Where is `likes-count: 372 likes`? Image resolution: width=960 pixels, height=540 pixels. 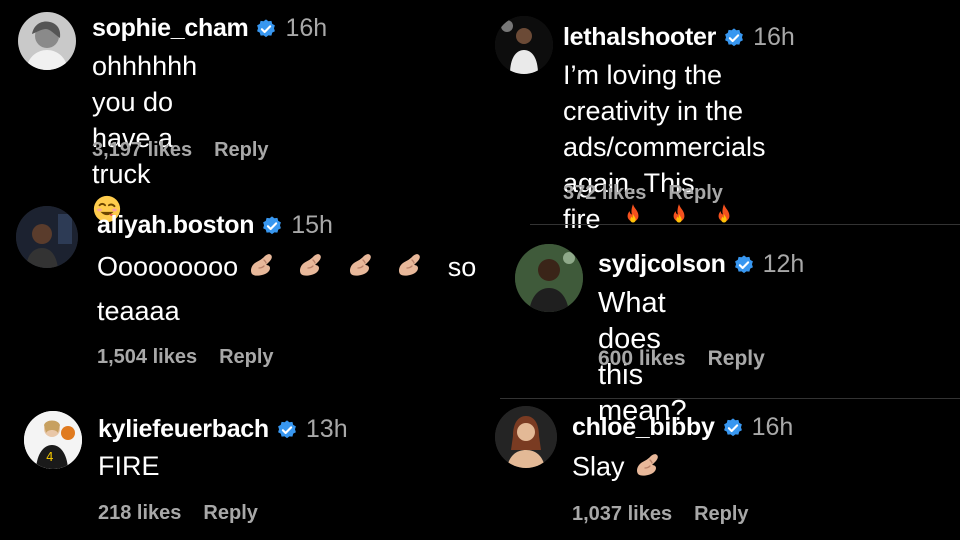
likes-count: 372 likes is located at coordinates (604, 193).